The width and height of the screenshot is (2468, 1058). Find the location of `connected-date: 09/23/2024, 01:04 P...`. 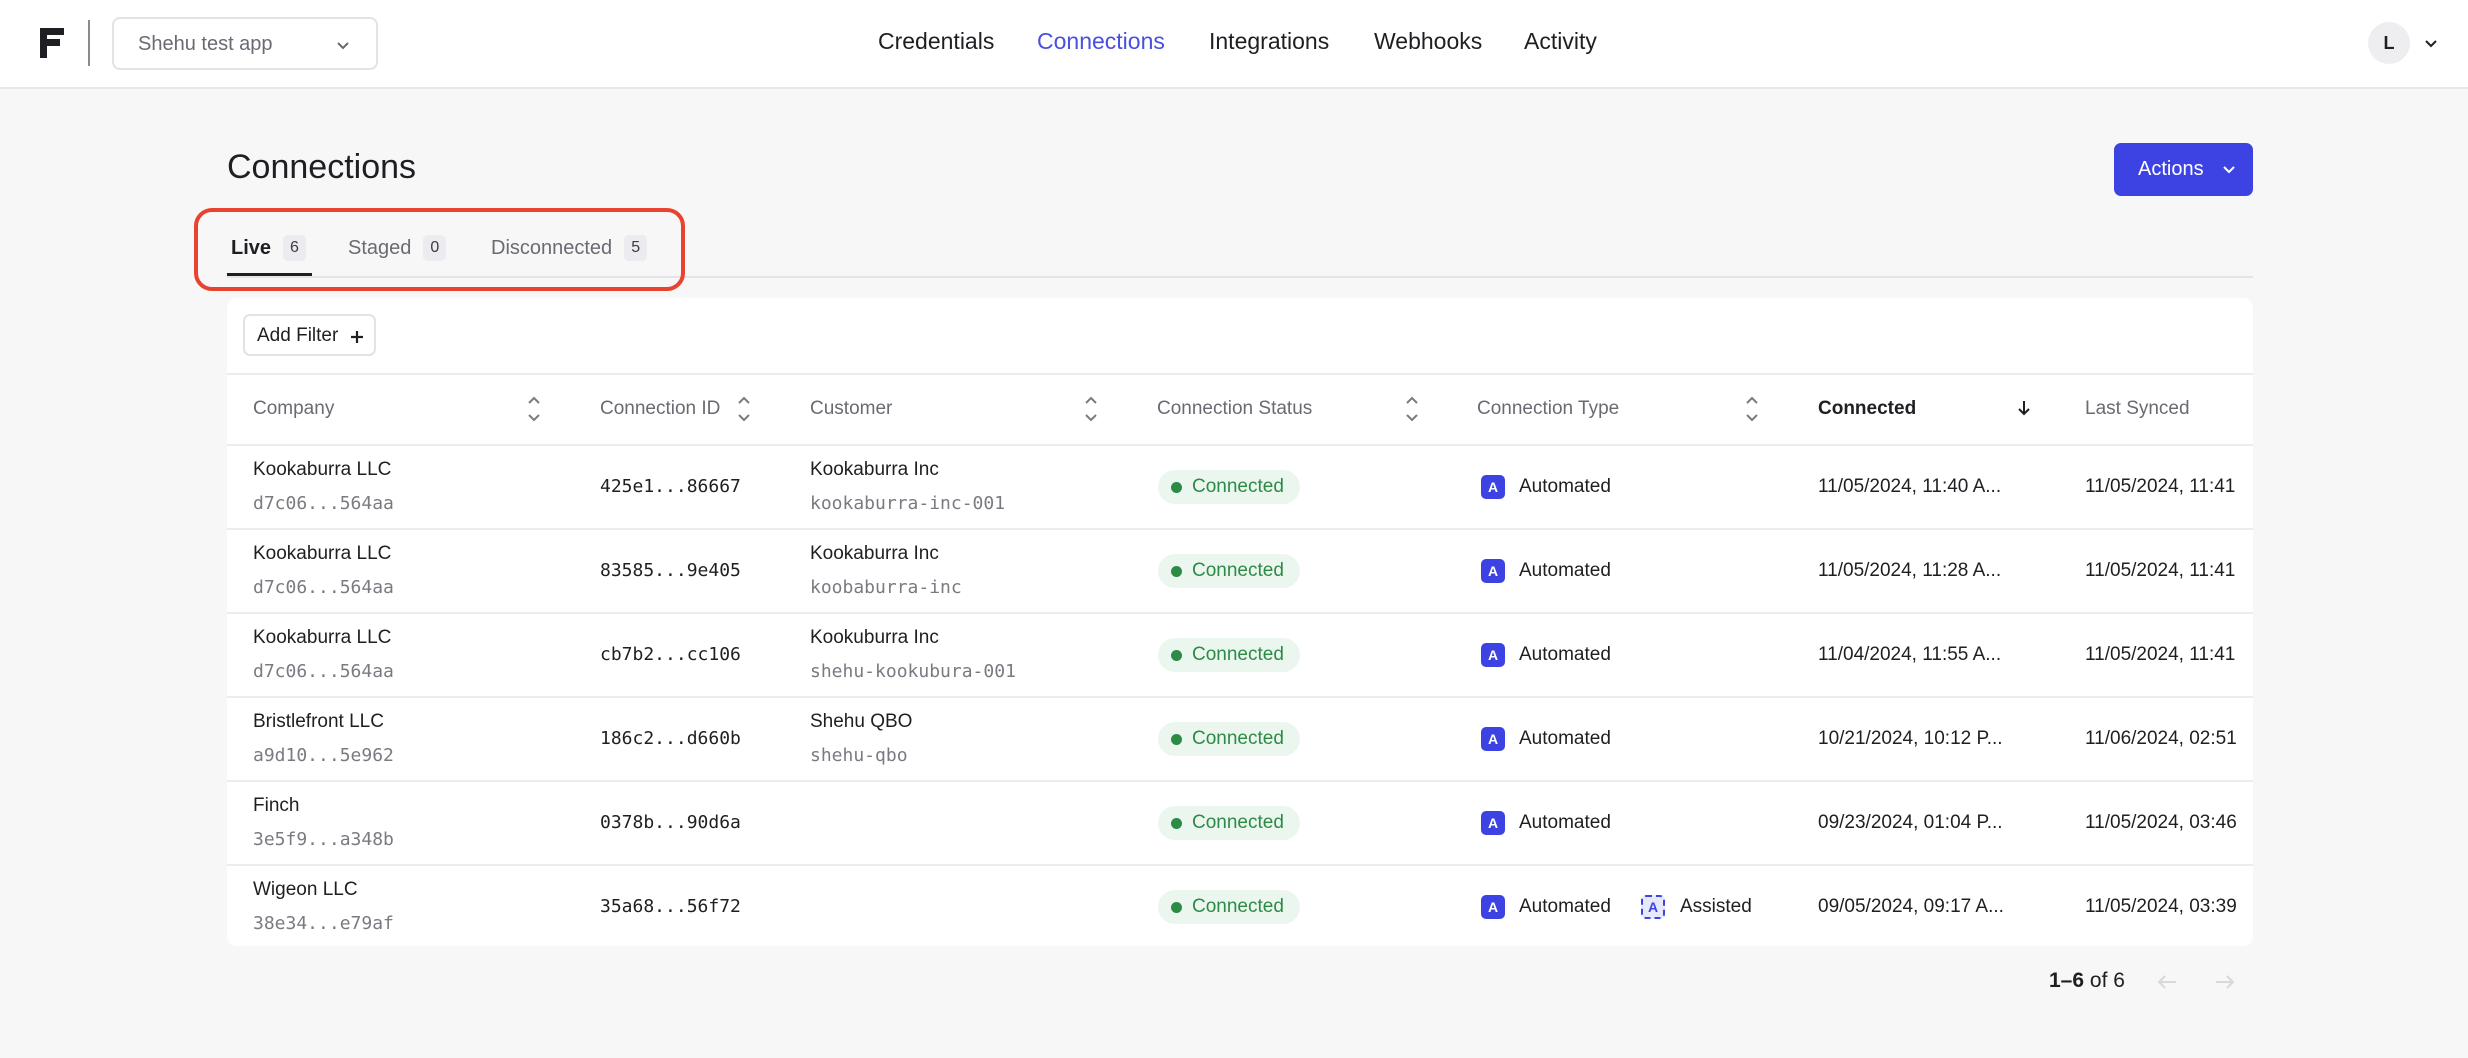

connected-date: 09/23/2024, 01:04 P... is located at coordinates (1910, 822).